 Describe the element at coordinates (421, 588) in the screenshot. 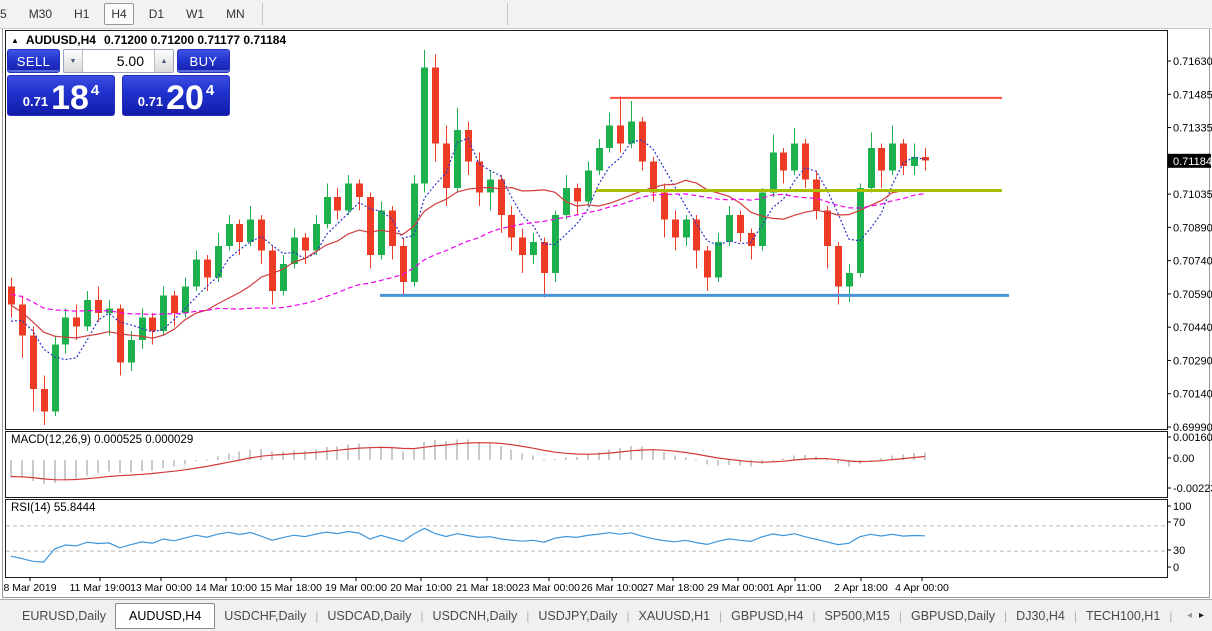

I see `svg-text: 20 Mar 10:00` at that location.